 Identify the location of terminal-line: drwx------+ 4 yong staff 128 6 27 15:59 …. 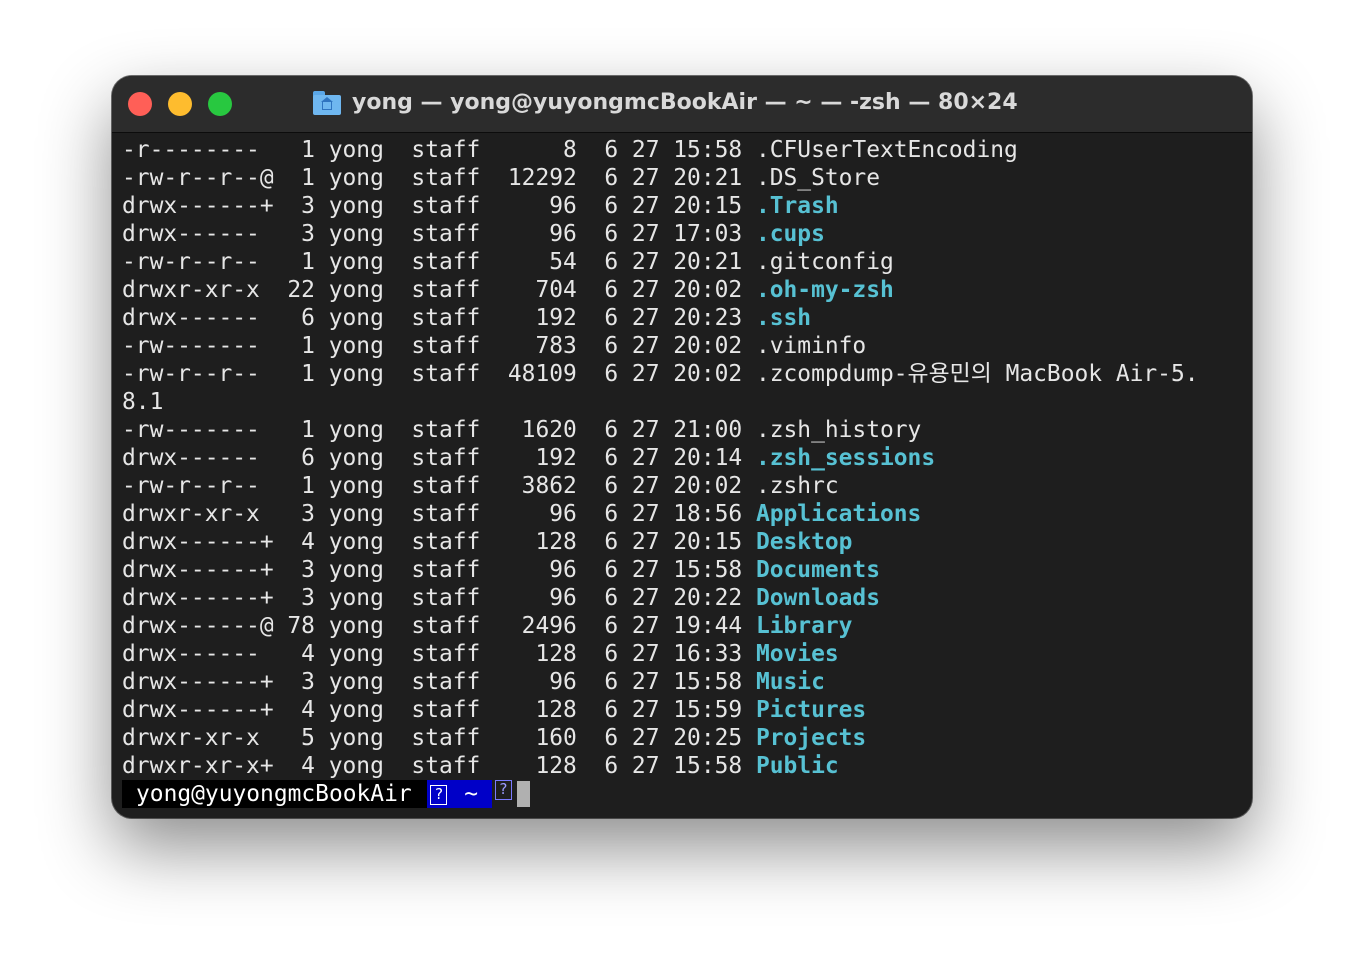
(687, 710).